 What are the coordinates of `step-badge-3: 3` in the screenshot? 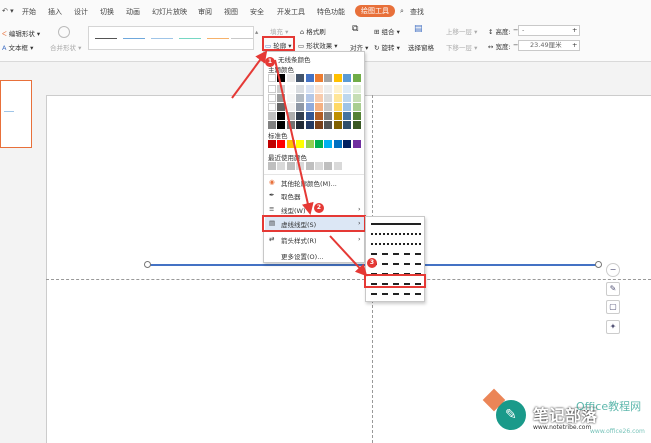 It's located at (372, 263).